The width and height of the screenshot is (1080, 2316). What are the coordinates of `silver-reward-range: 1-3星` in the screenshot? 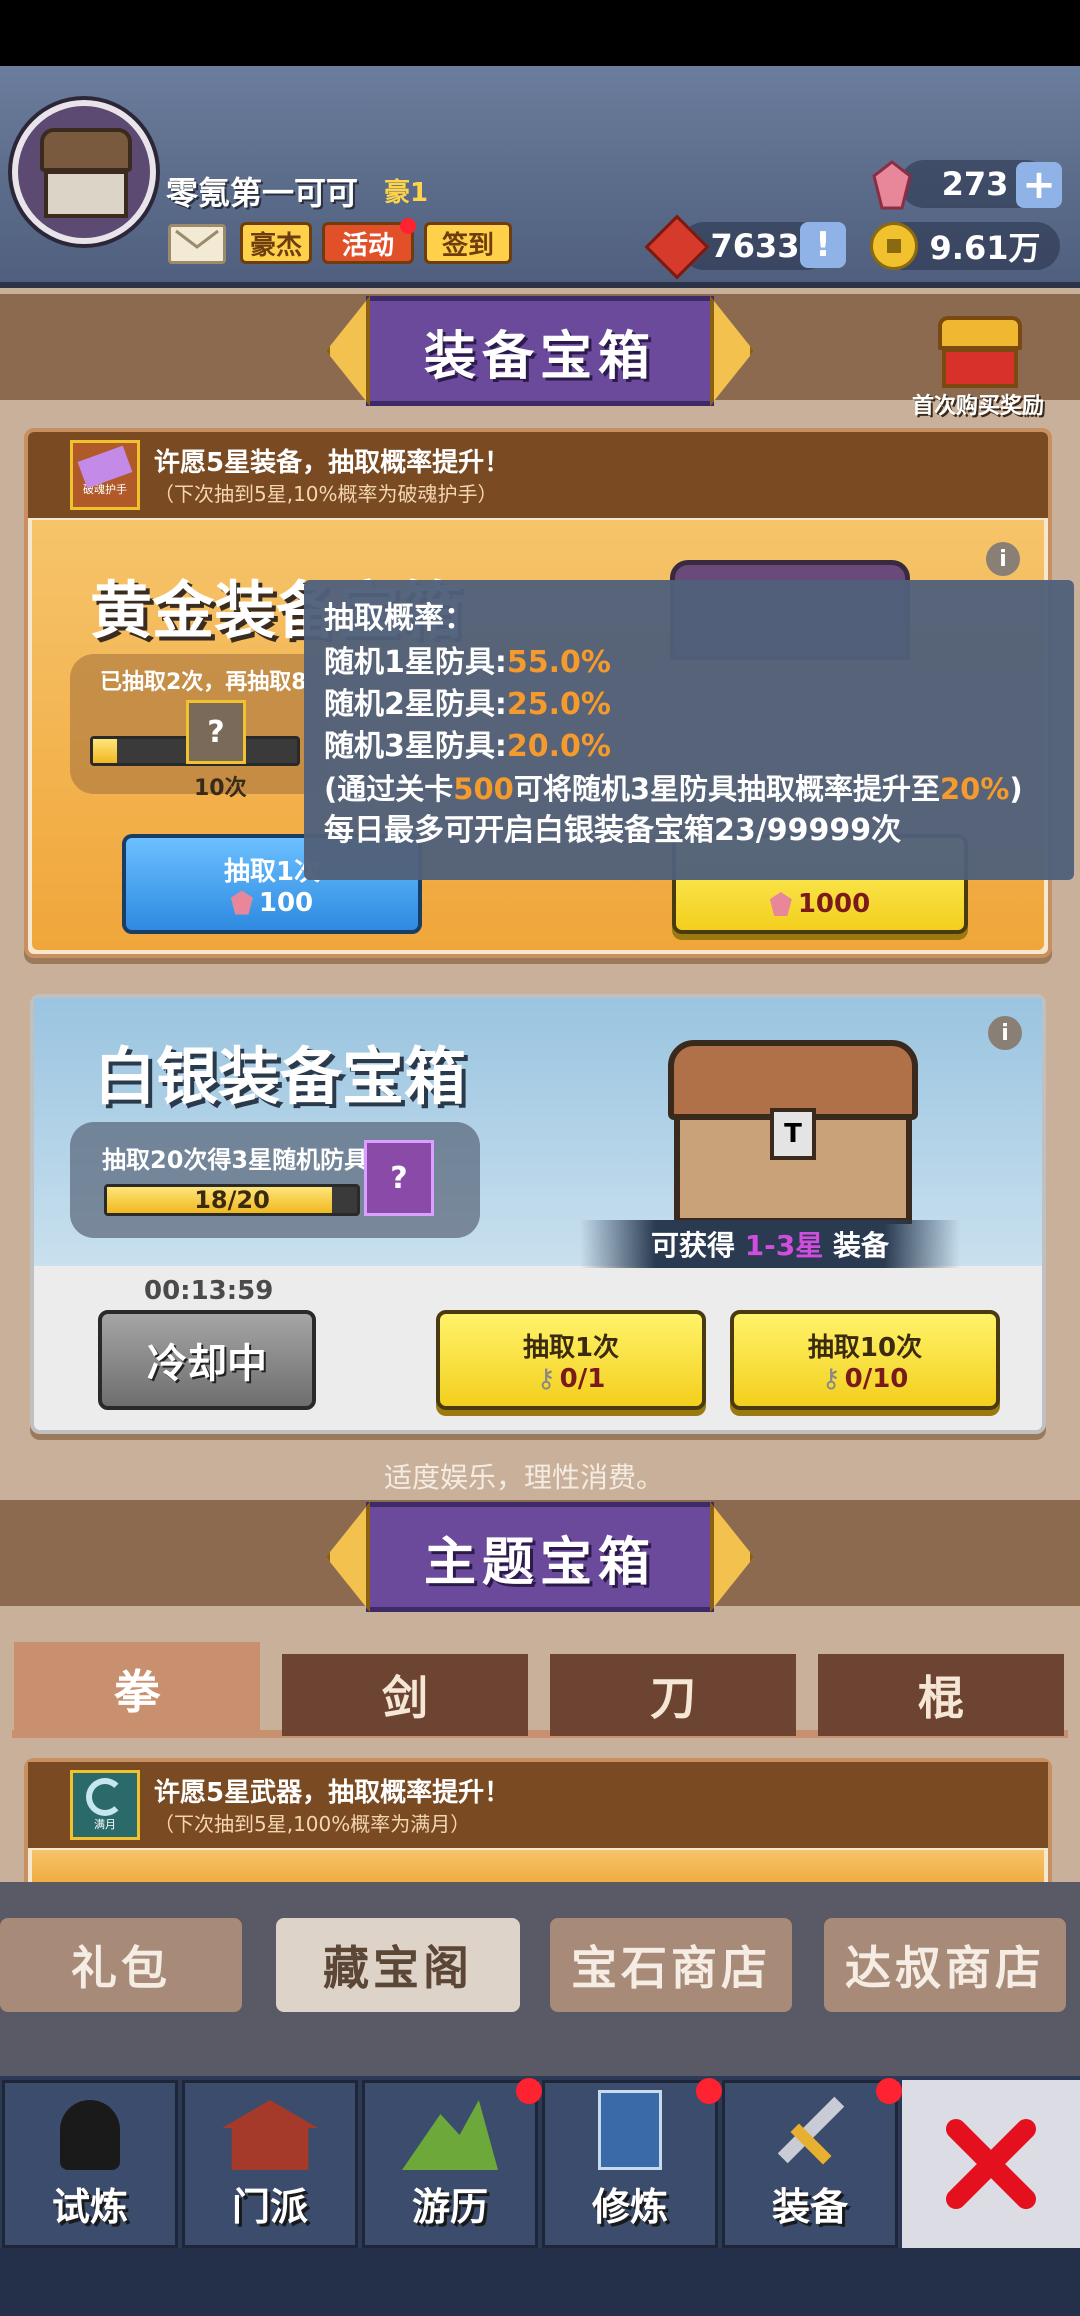 It's located at (784, 1245).